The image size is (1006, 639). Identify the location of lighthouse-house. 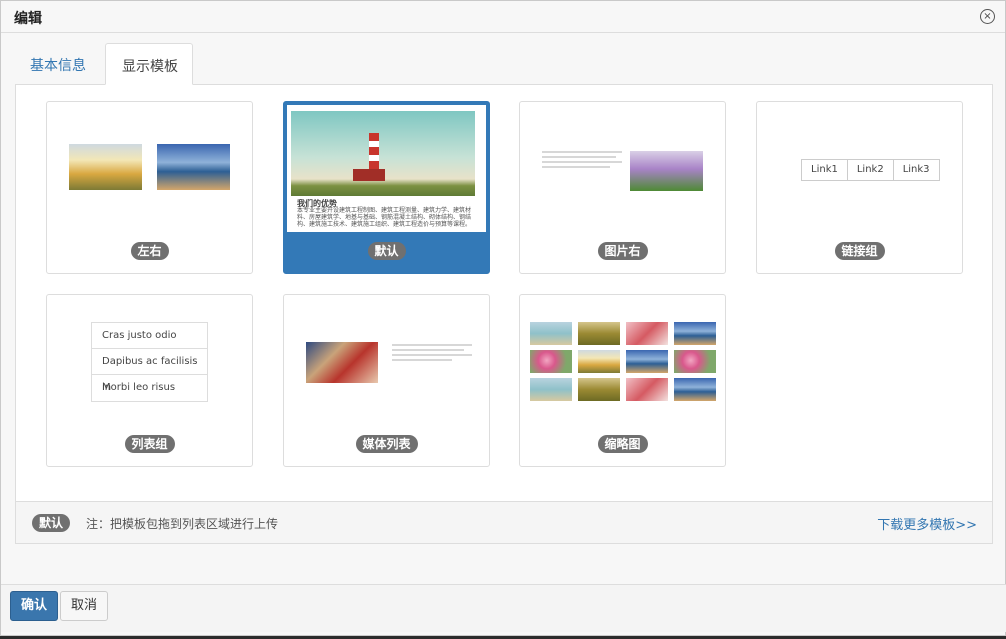
(369, 175).